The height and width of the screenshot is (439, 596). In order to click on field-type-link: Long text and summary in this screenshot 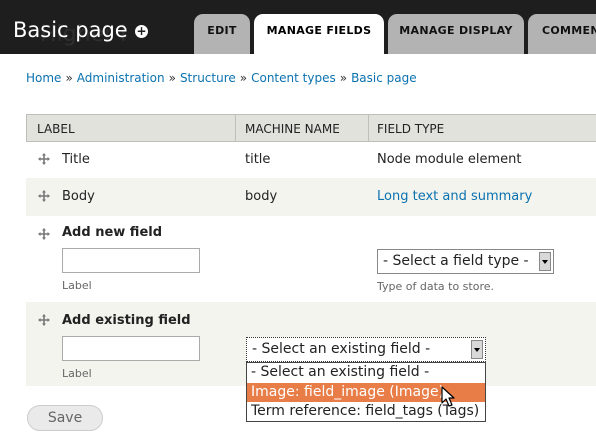, I will do `click(454, 196)`.